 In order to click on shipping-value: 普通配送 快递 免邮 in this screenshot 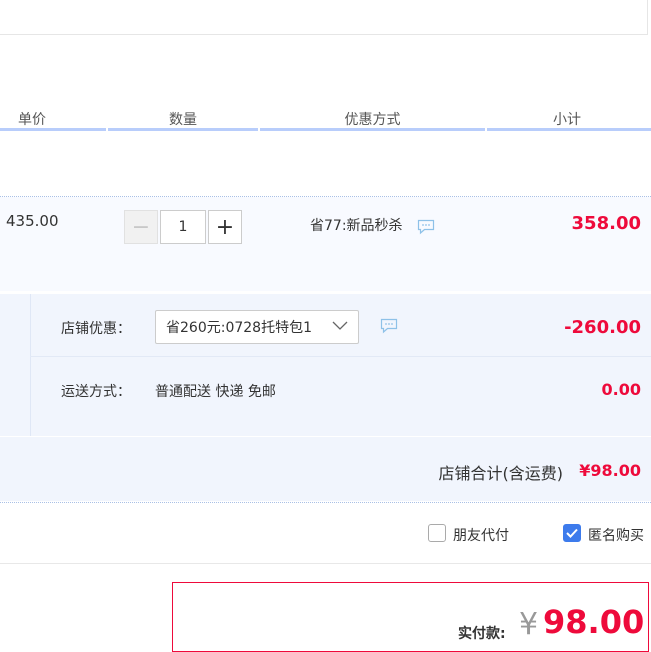, I will do `click(215, 392)`.